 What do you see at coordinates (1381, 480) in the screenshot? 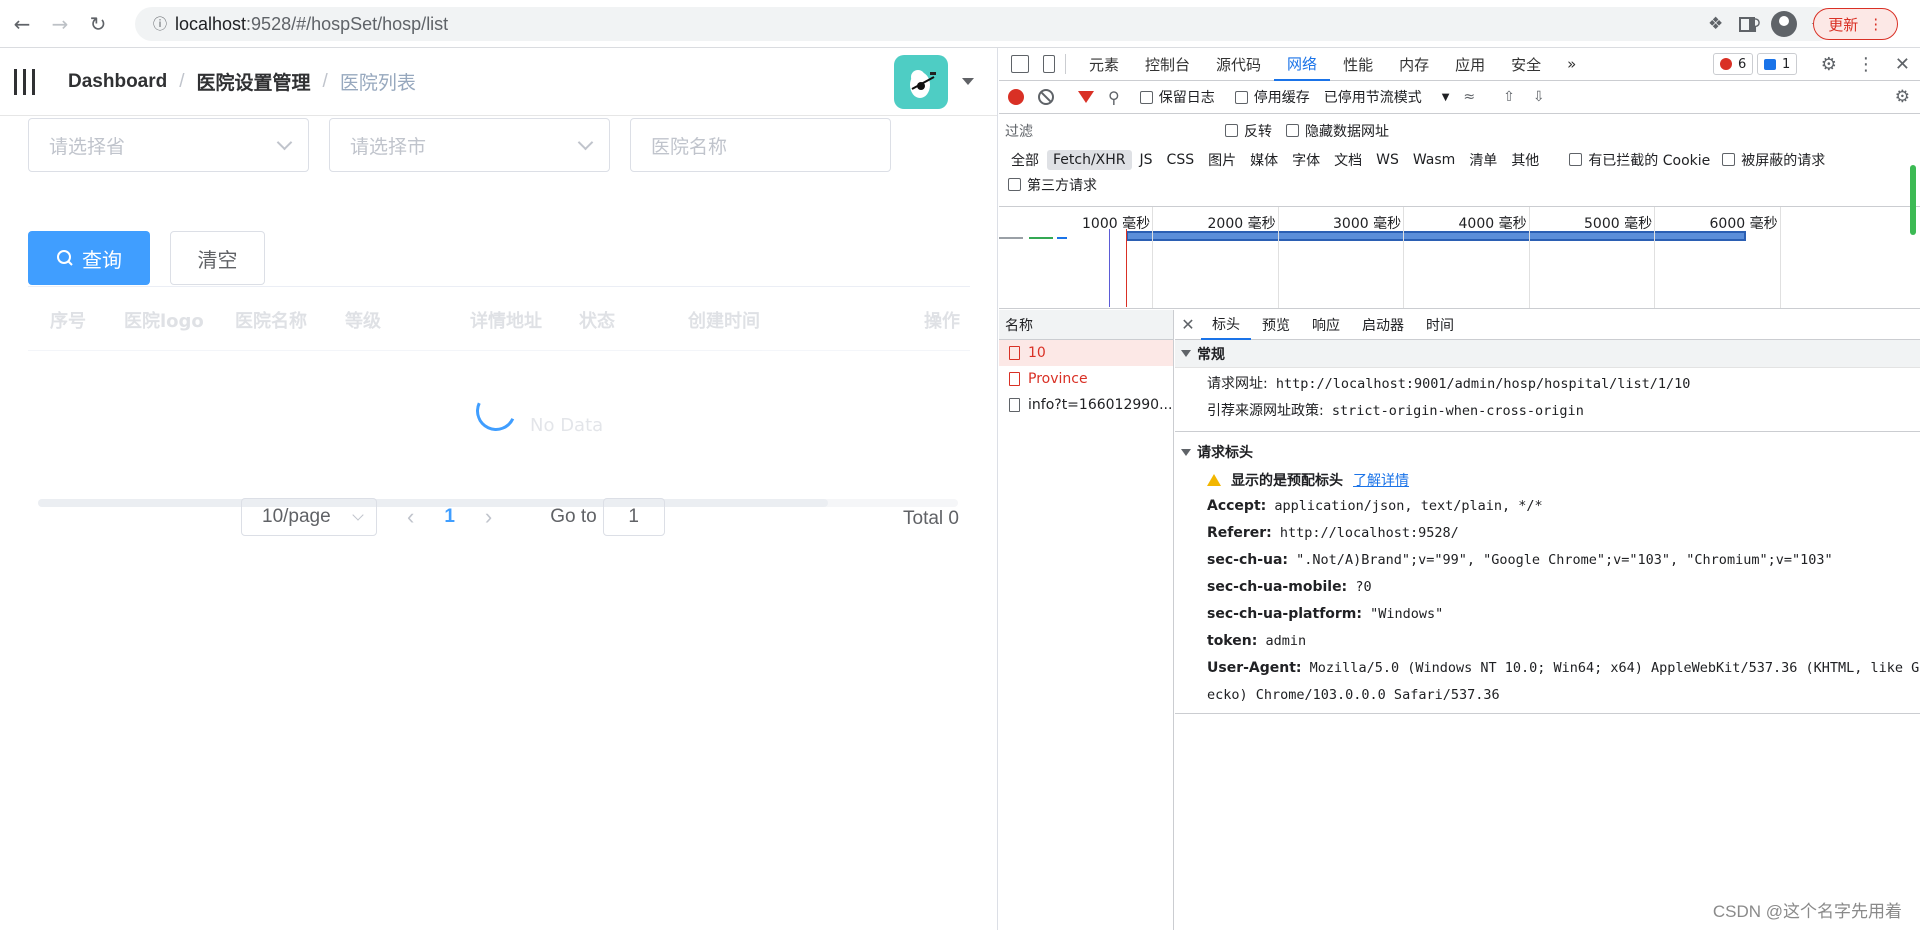
I see `learn-more-link: 了解详情` at bounding box center [1381, 480].